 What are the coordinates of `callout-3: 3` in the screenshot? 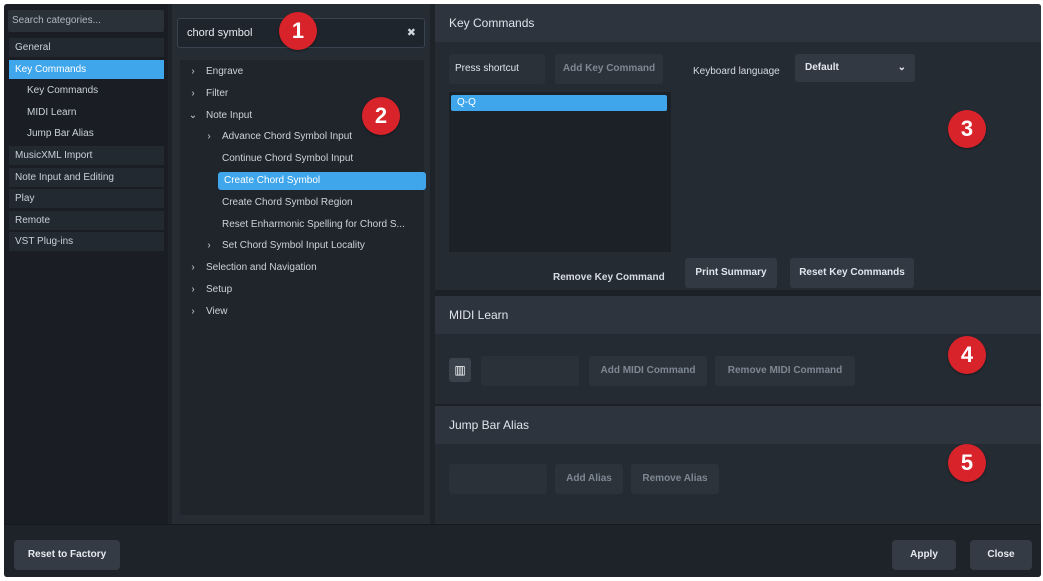 It's located at (967, 129).